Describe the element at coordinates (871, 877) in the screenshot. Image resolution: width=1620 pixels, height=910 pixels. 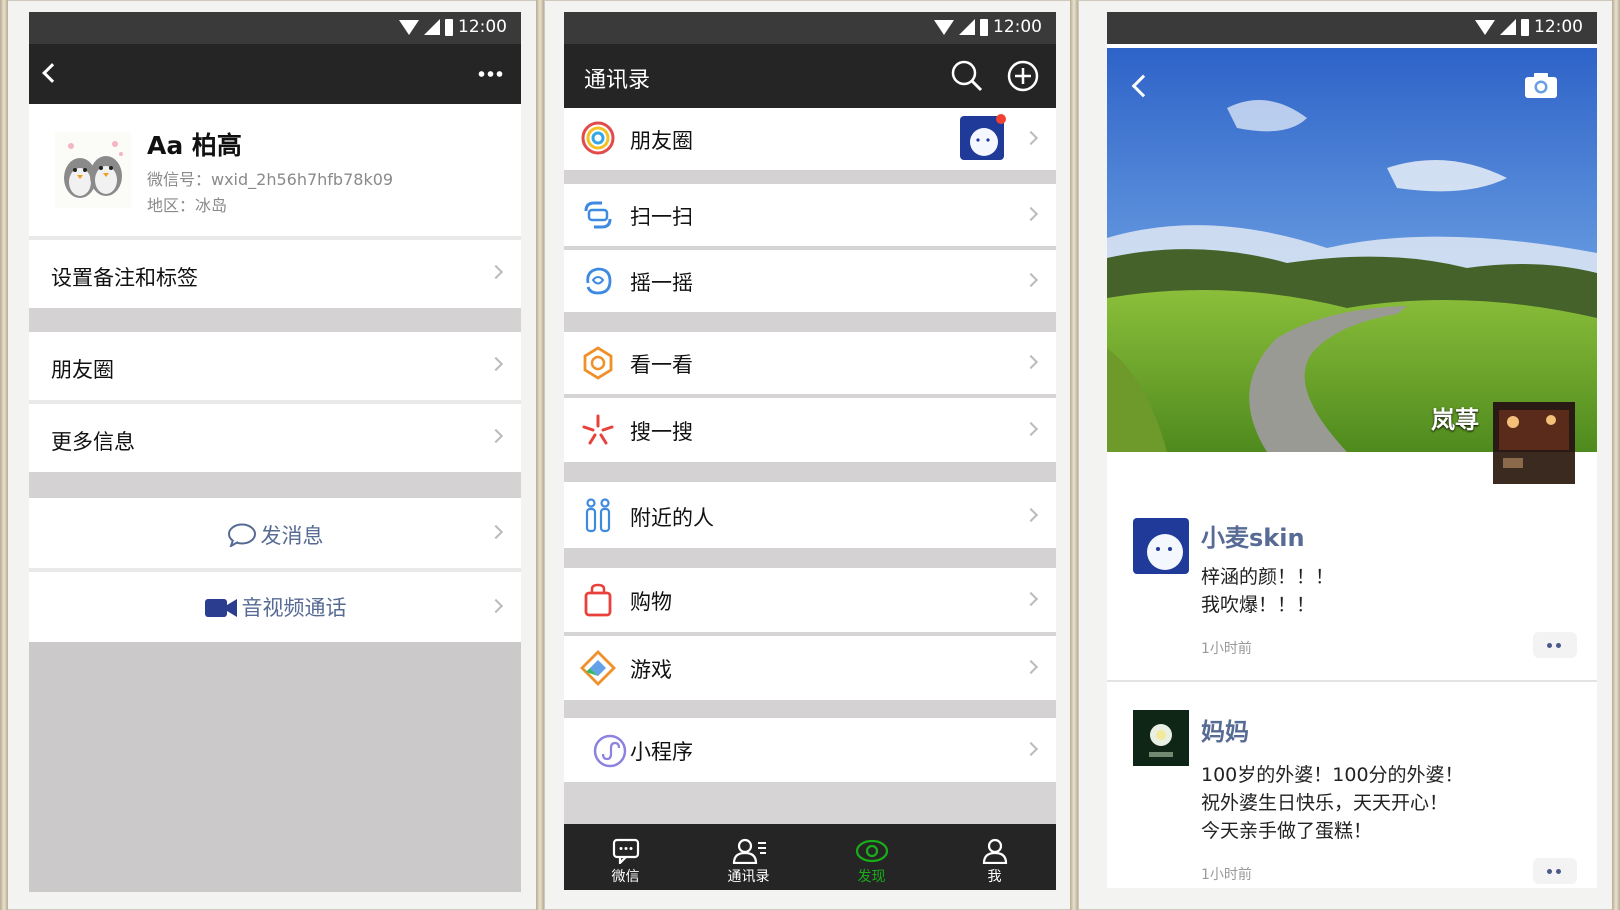
I see `tab-label-discover: 发现` at that location.